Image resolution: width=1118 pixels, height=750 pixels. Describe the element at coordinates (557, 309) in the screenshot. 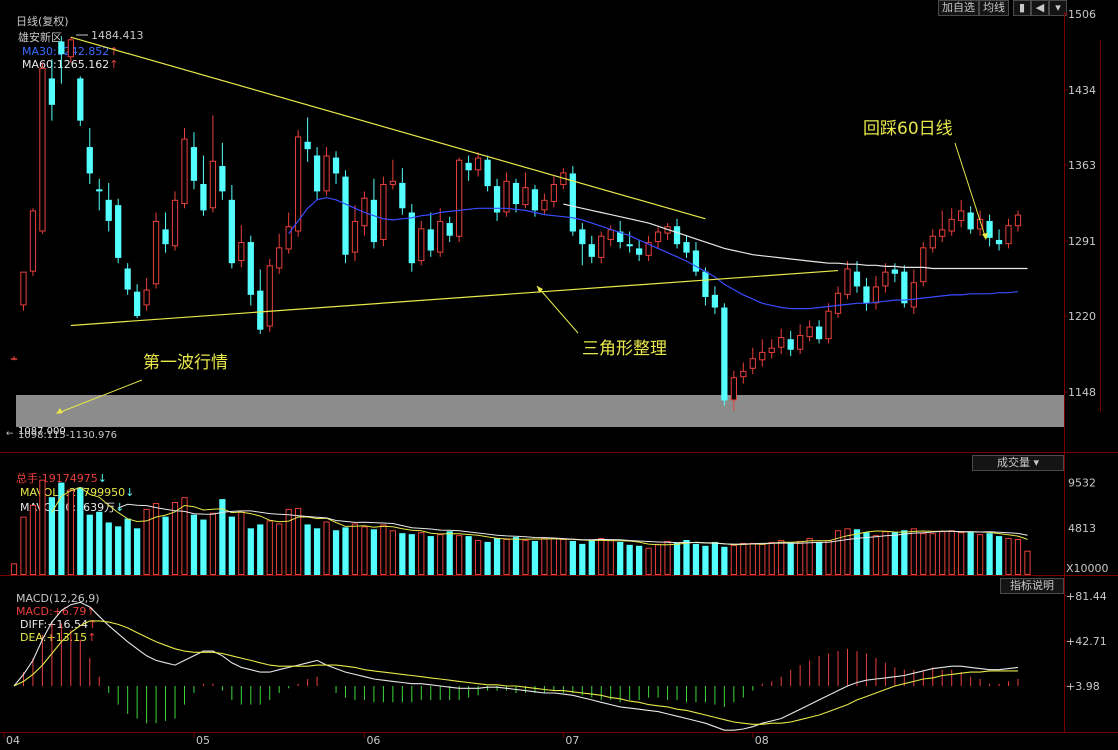

I see `triangle-arrow` at that location.